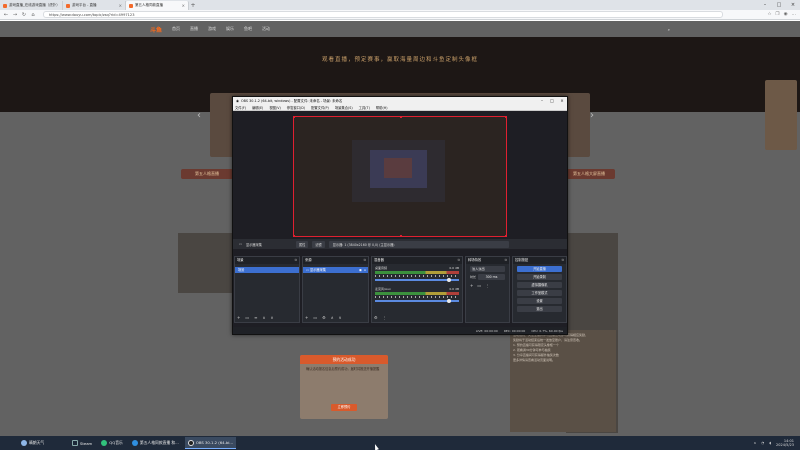 The width and height of the screenshot is (800, 451). What do you see at coordinates (194, 29) in the screenshot?
I see `nav-item: 直播` at bounding box center [194, 29].